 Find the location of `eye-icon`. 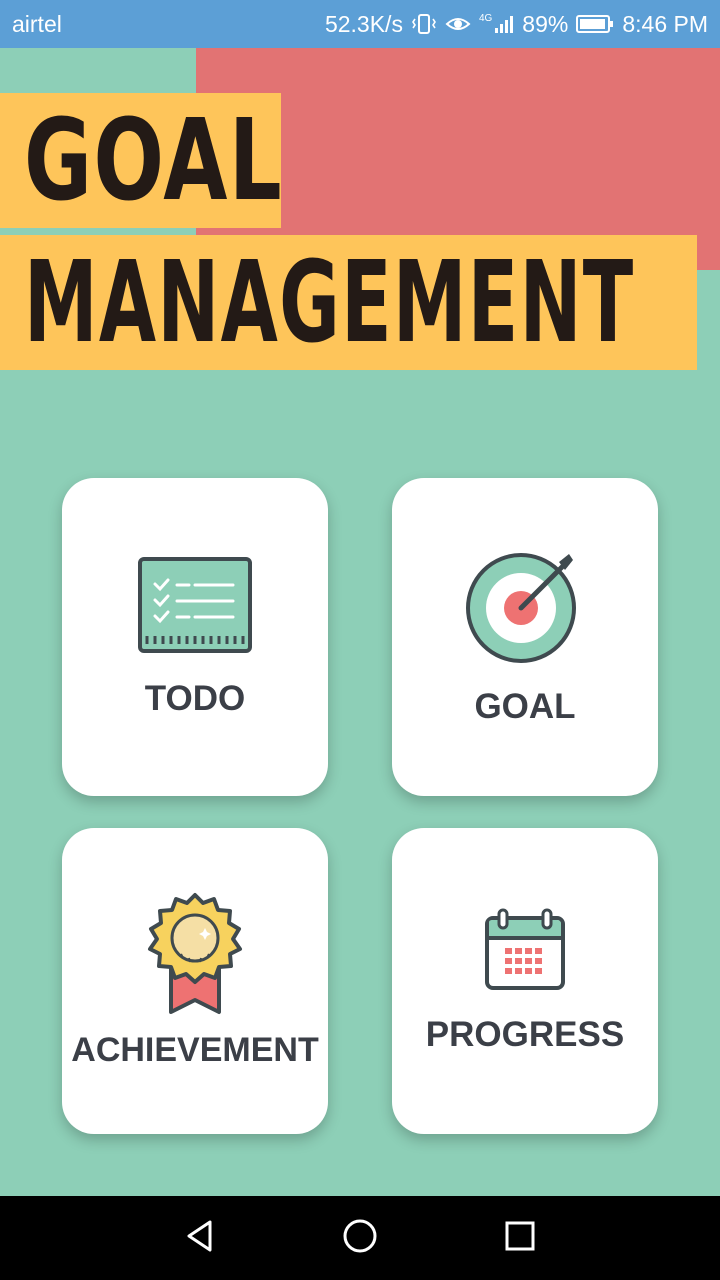

eye-icon is located at coordinates (458, 24).